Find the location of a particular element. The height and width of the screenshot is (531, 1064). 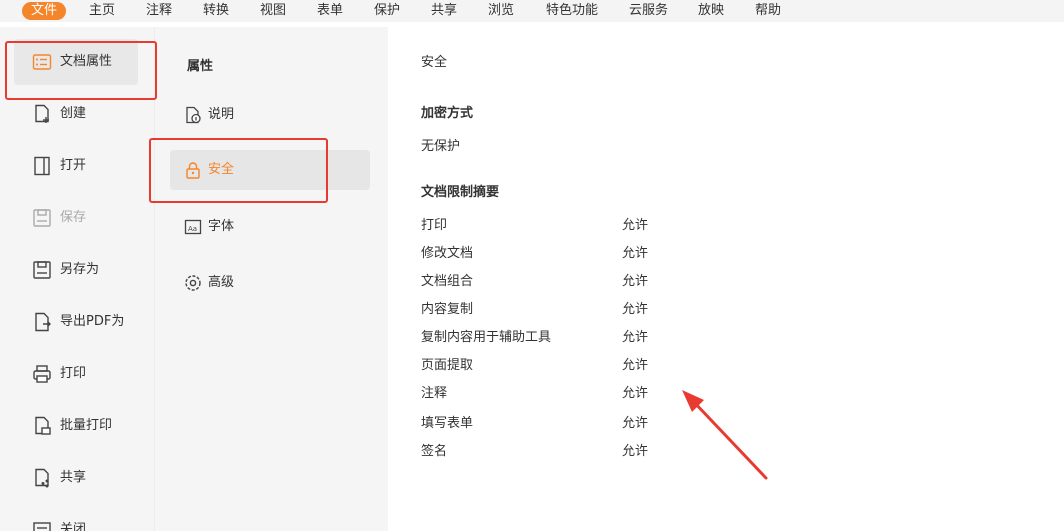

menu-annotate: 注释 is located at coordinates (159, 11).